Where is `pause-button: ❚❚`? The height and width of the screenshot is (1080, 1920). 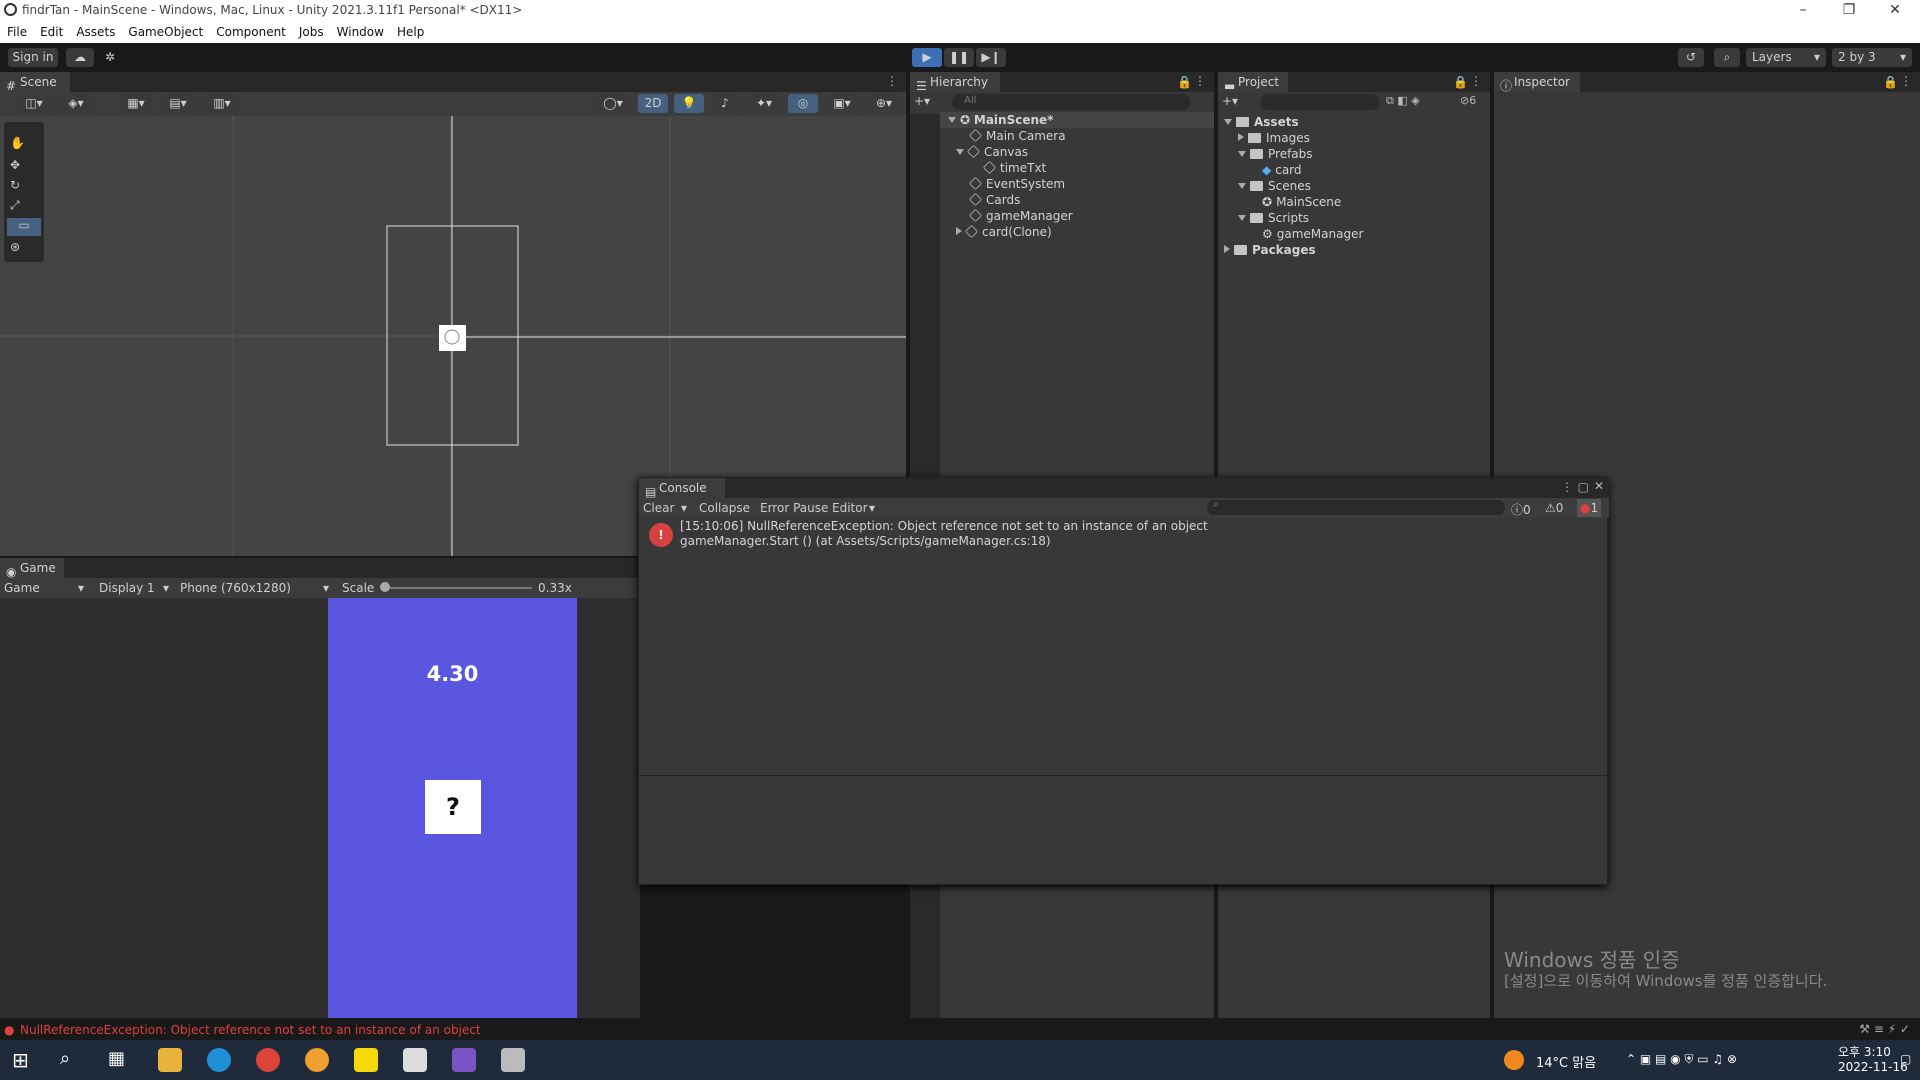
pause-button: ❚❚ is located at coordinates (959, 57).